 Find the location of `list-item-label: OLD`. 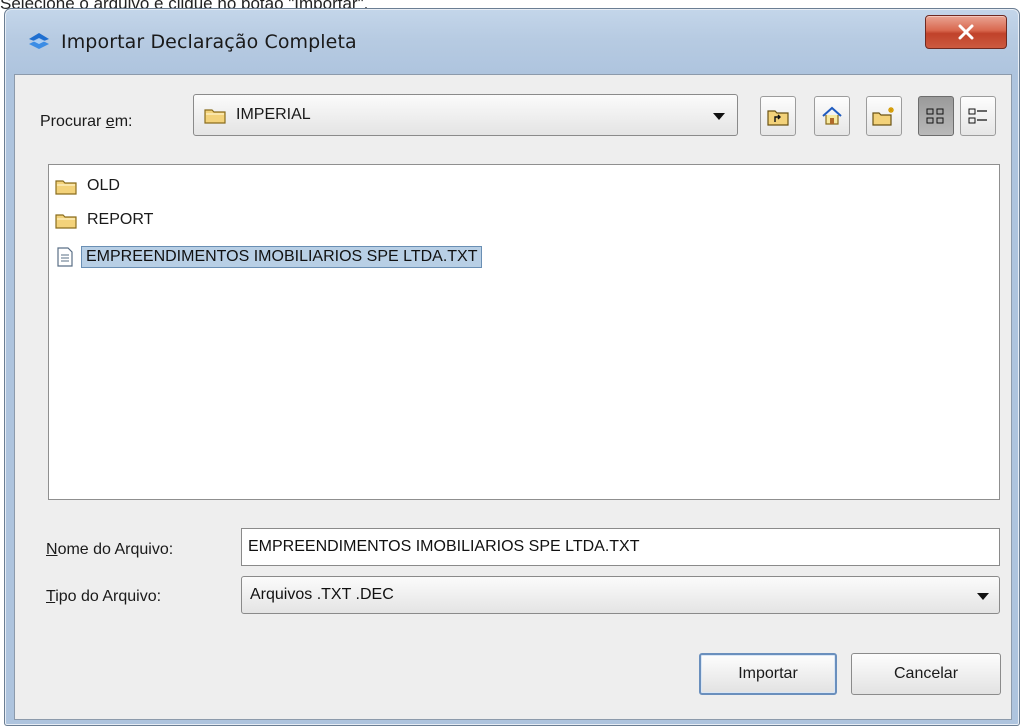

list-item-label: OLD is located at coordinates (103, 185).